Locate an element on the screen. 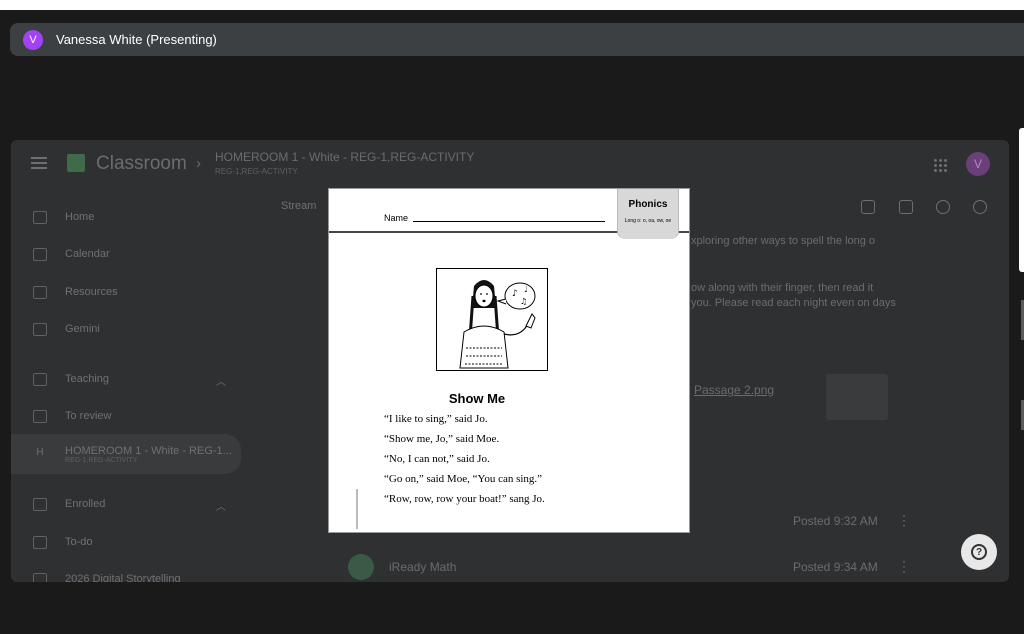 This screenshot has height=634, width=1024. sidebar-item-home: Home is located at coordinates (126, 217).